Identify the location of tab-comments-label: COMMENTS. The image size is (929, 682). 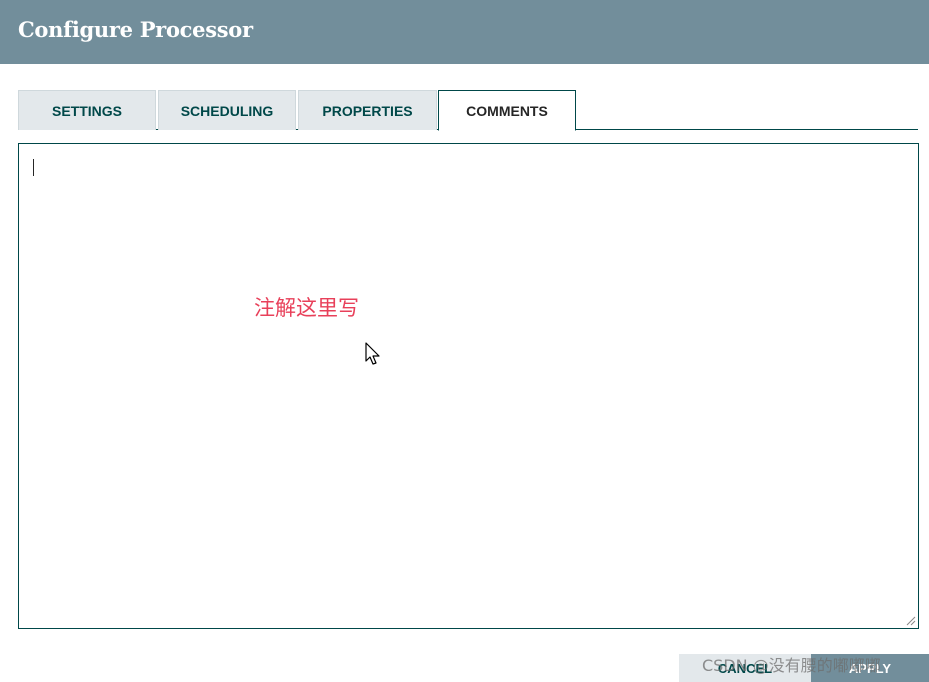
(507, 110).